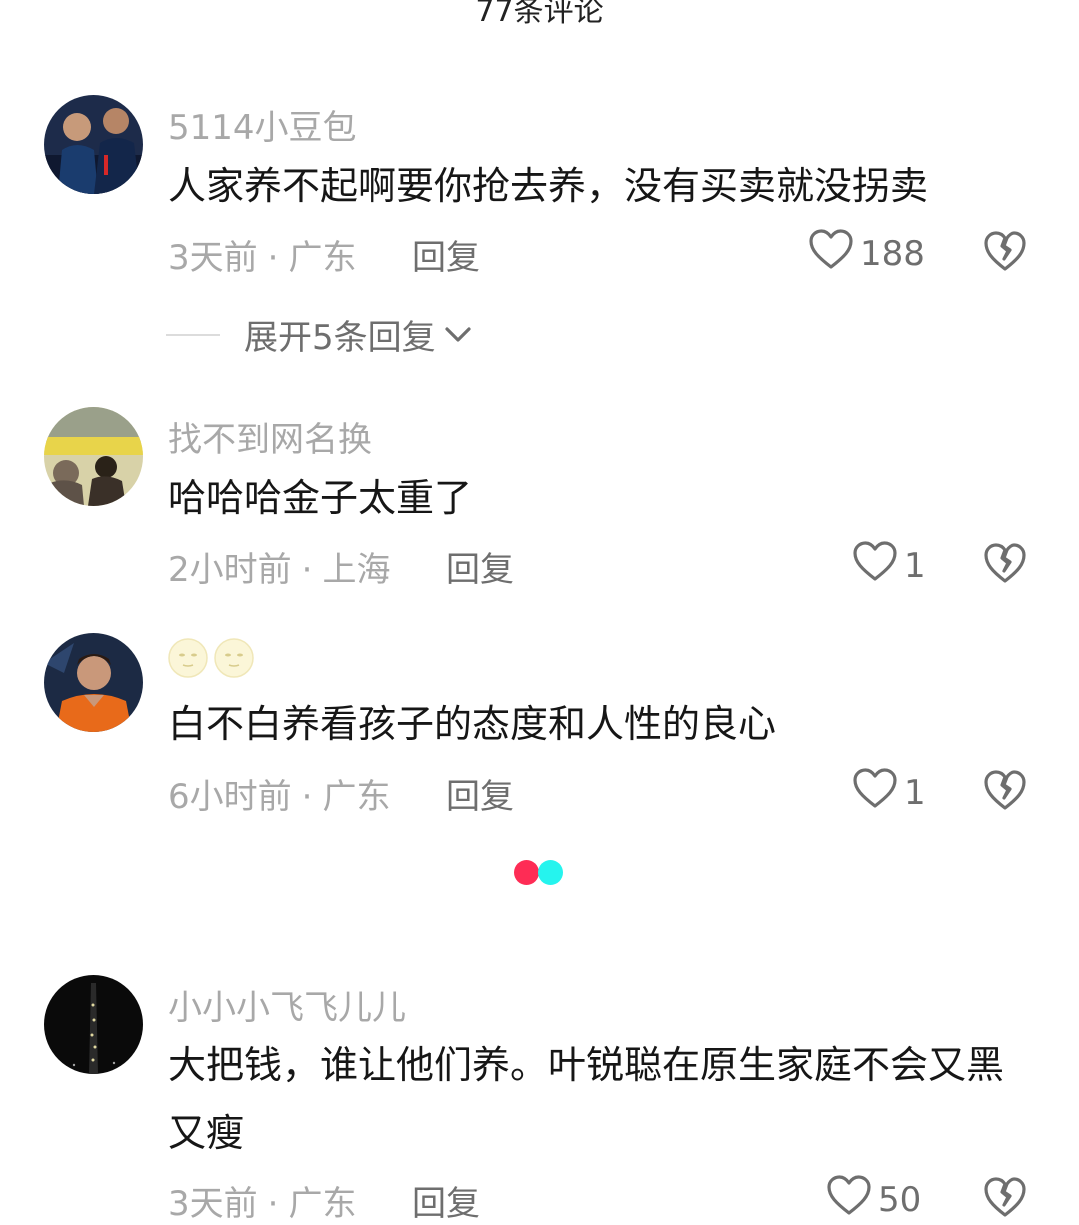  What do you see at coordinates (356, 570) in the screenshot?
I see `comment-location: 上海` at bounding box center [356, 570].